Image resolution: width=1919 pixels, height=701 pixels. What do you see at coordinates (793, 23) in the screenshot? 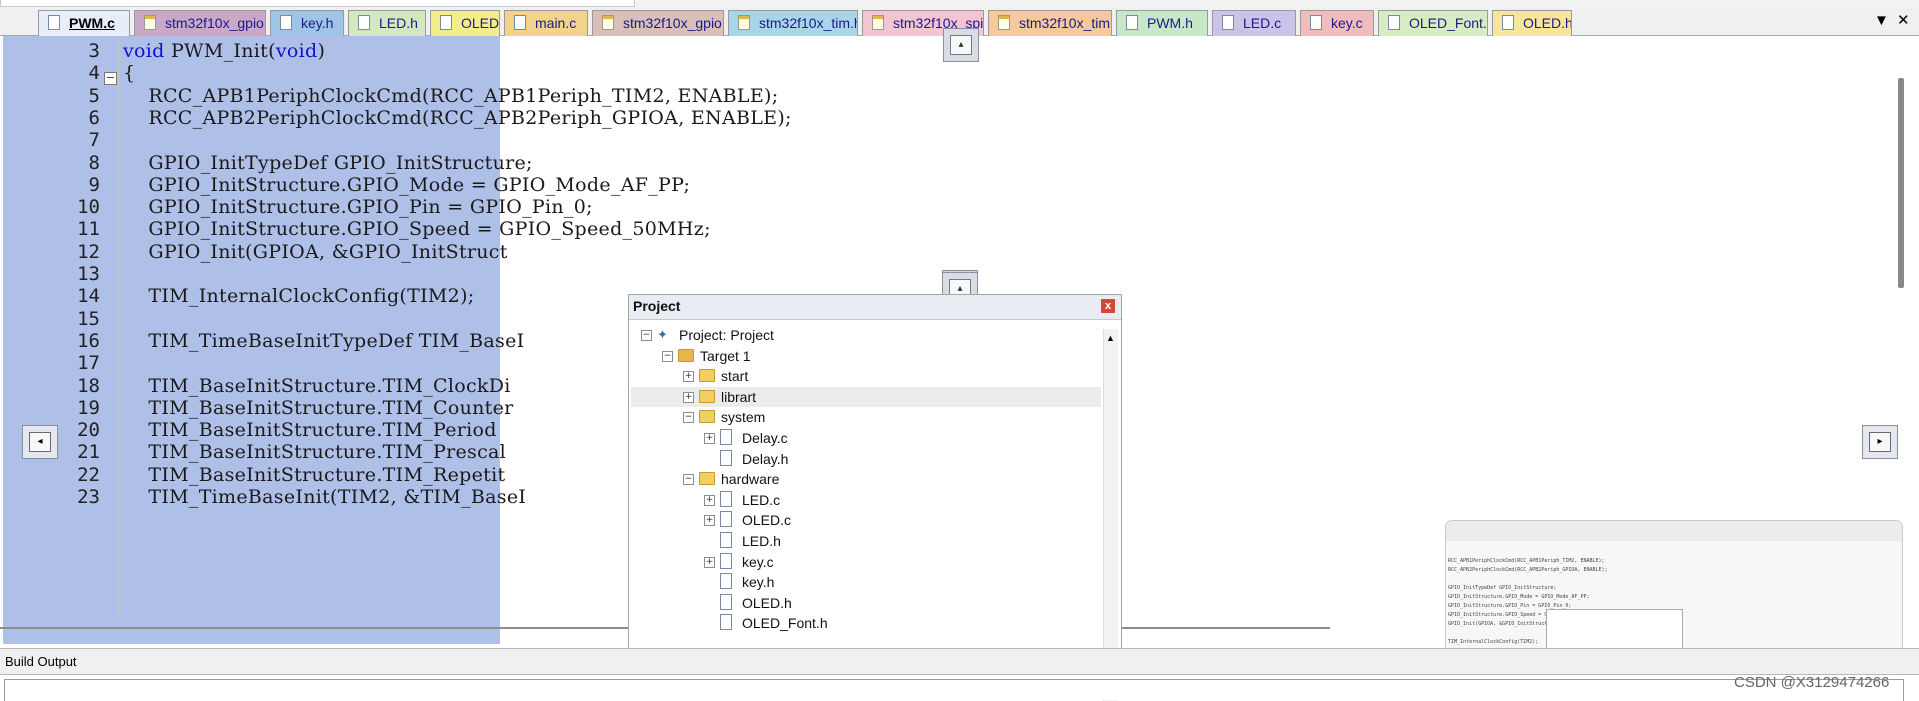
I see `tab-stm32f10x-tim-h: stm32f10x_tim.h` at bounding box center [793, 23].